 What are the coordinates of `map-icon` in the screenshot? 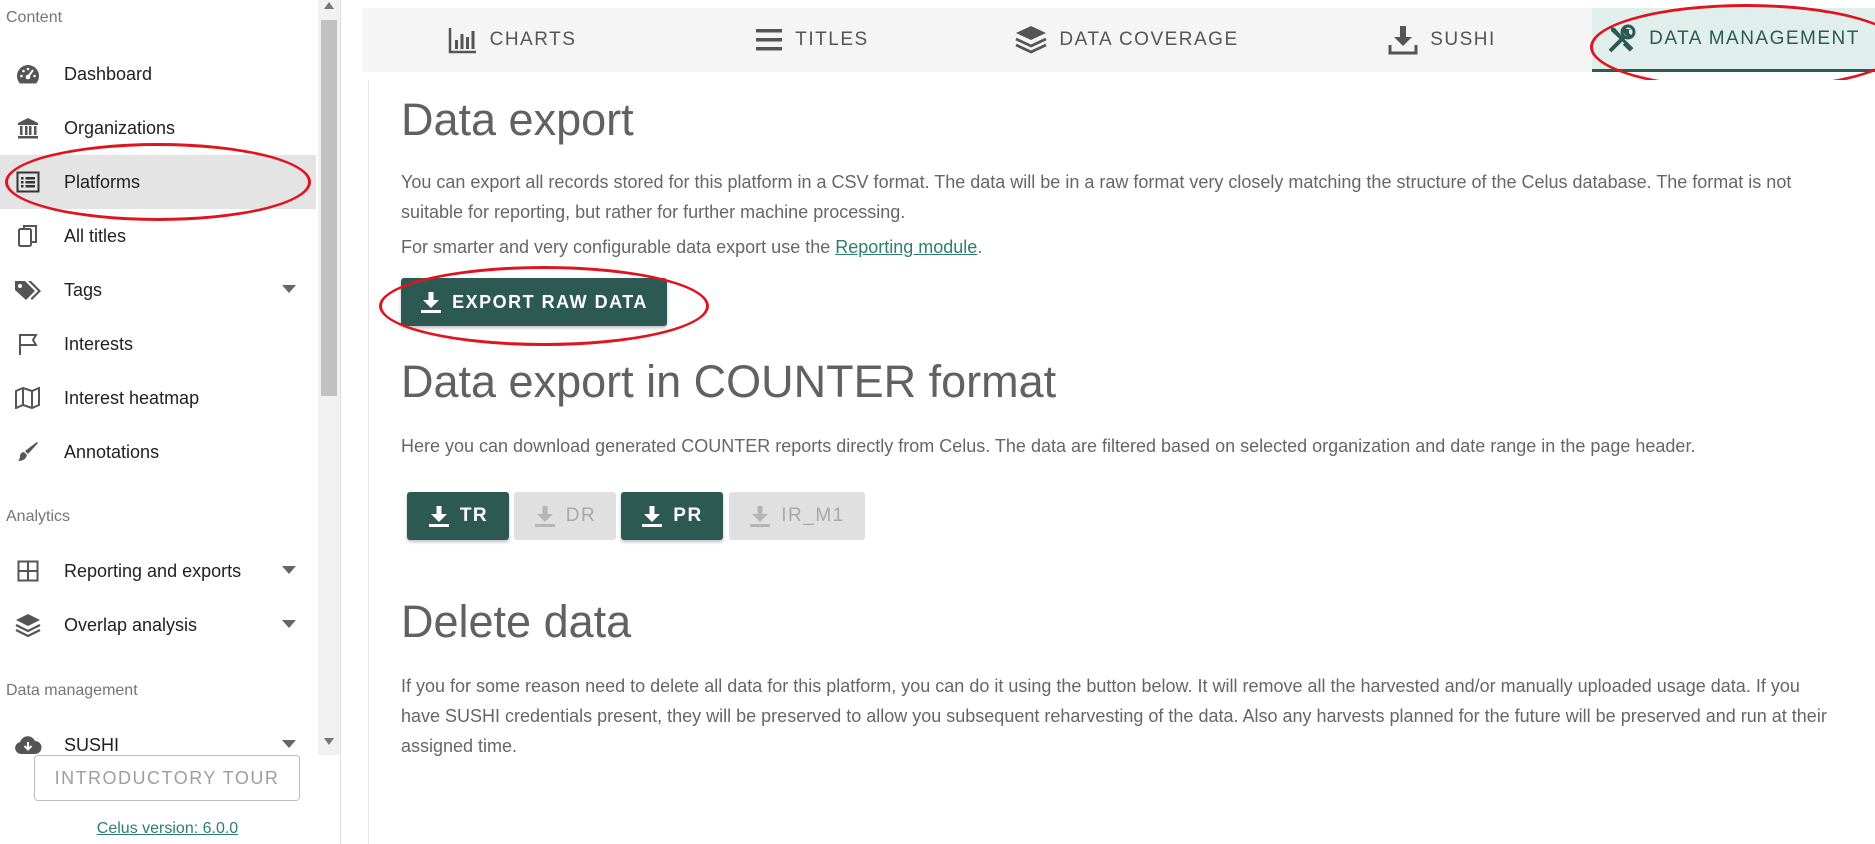 It's located at (28, 398).